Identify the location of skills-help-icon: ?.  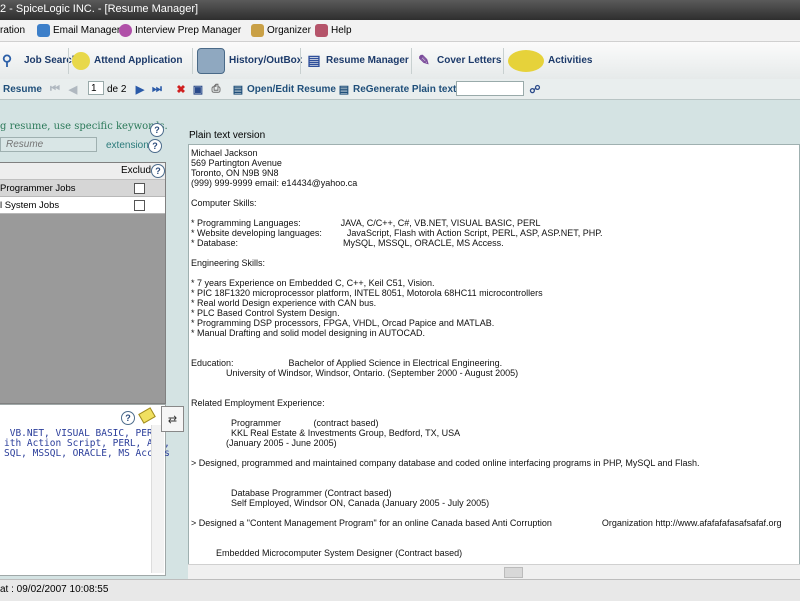
(128, 418).